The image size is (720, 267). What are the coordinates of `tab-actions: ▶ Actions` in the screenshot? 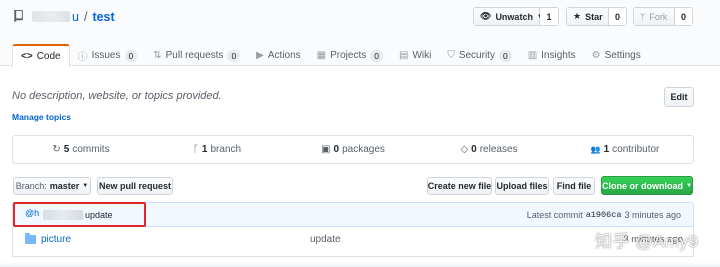 It's located at (278, 55).